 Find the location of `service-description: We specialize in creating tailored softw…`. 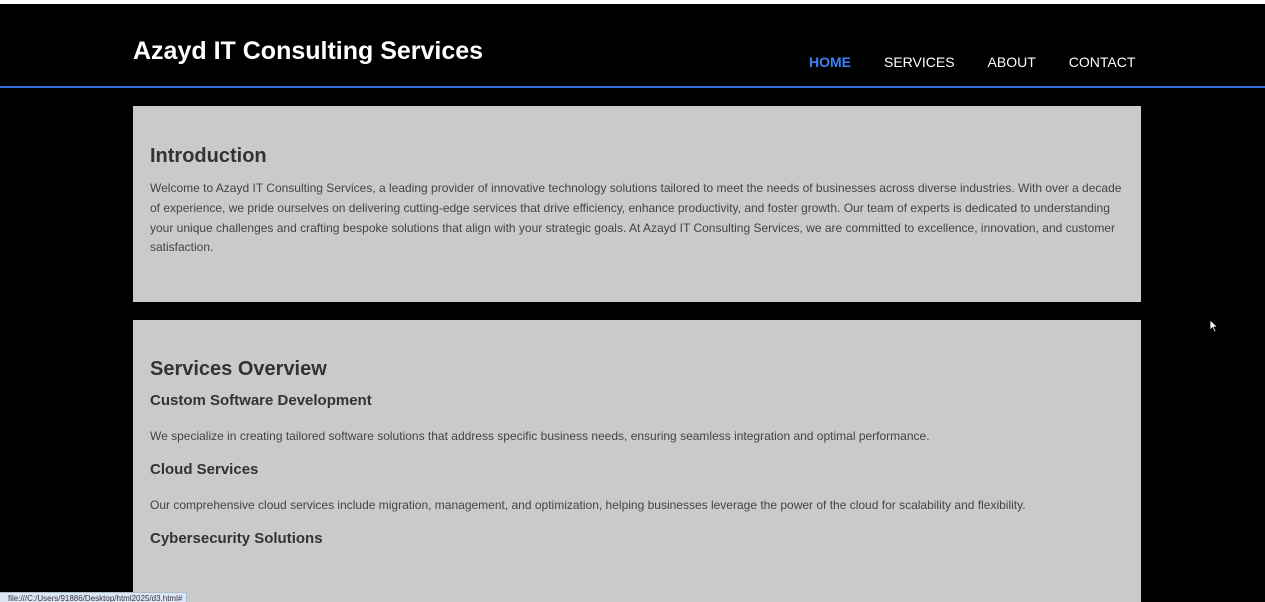

service-description: We specialize in creating tailored softw… is located at coordinates (540, 436).